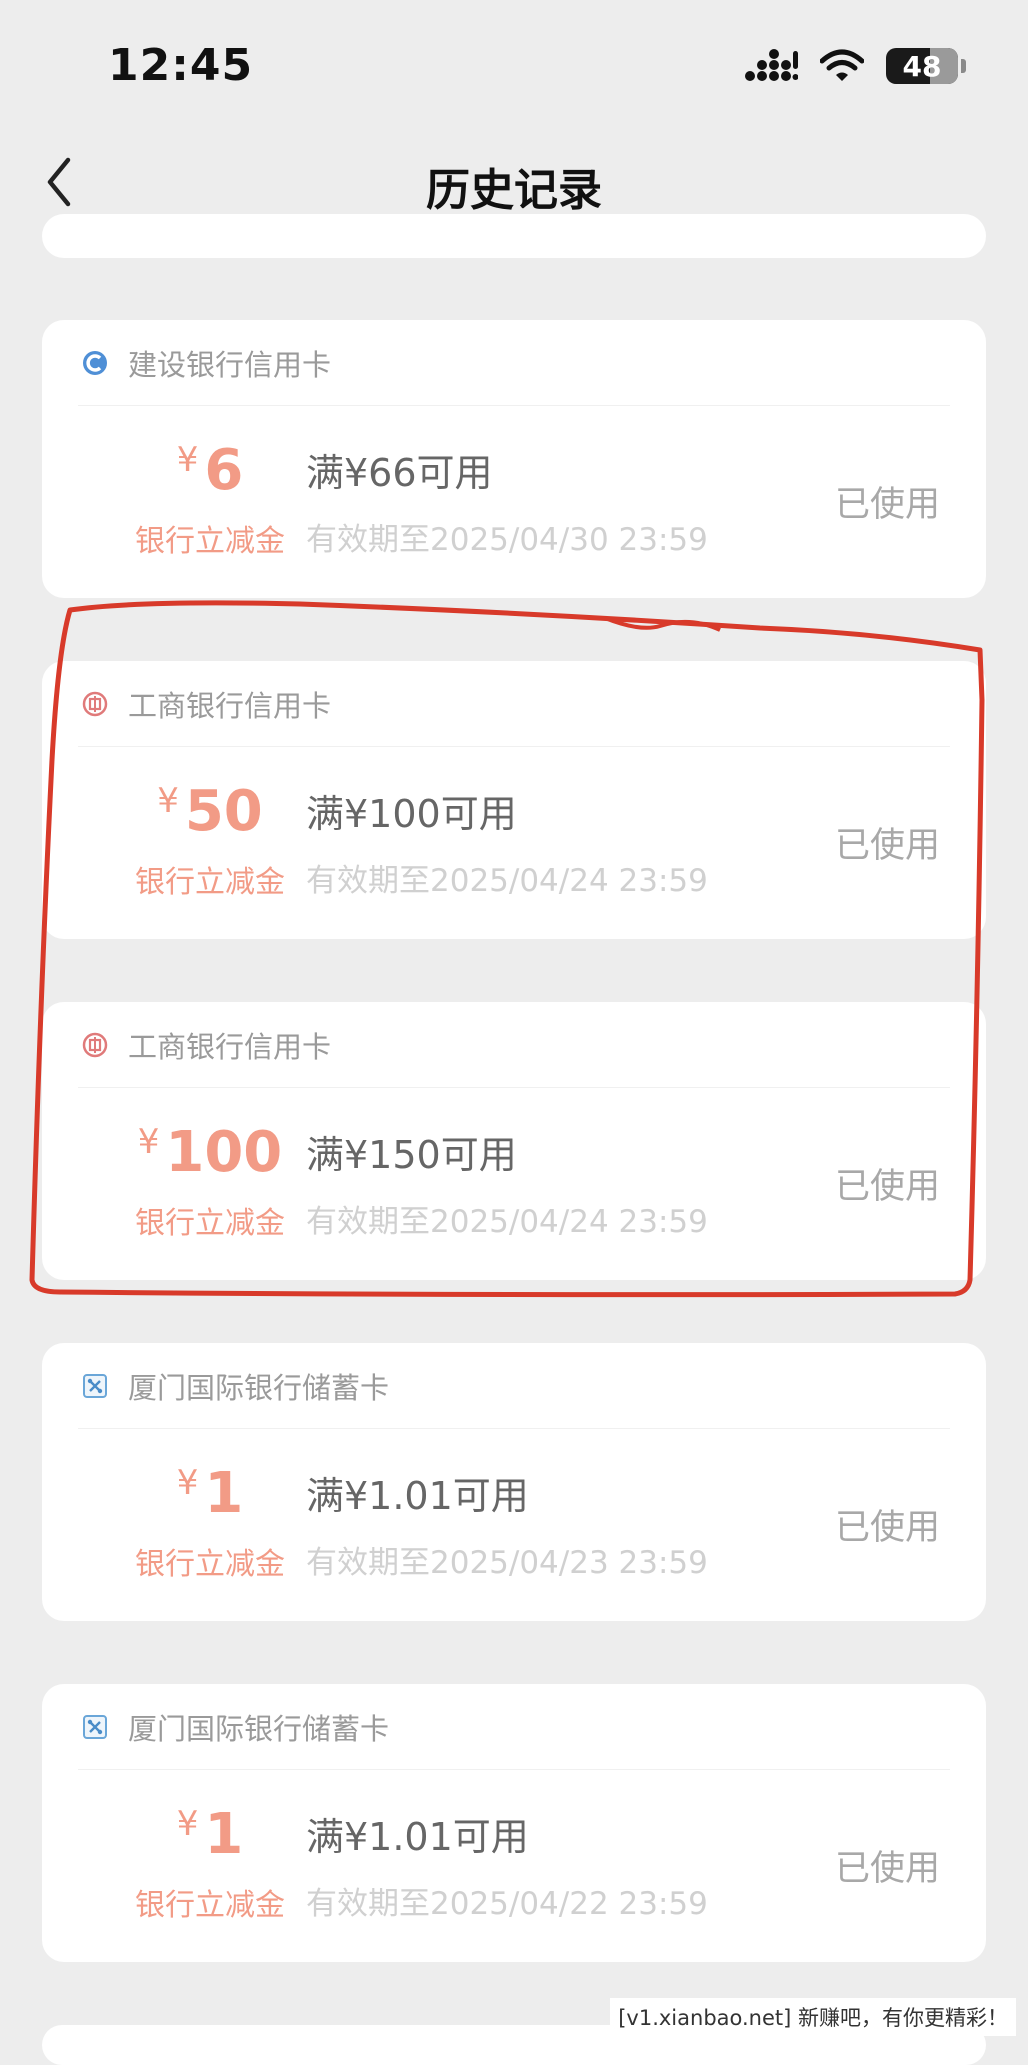  Describe the element at coordinates (842, 65) in the screenshot. I see `wifi-icon` at that location.